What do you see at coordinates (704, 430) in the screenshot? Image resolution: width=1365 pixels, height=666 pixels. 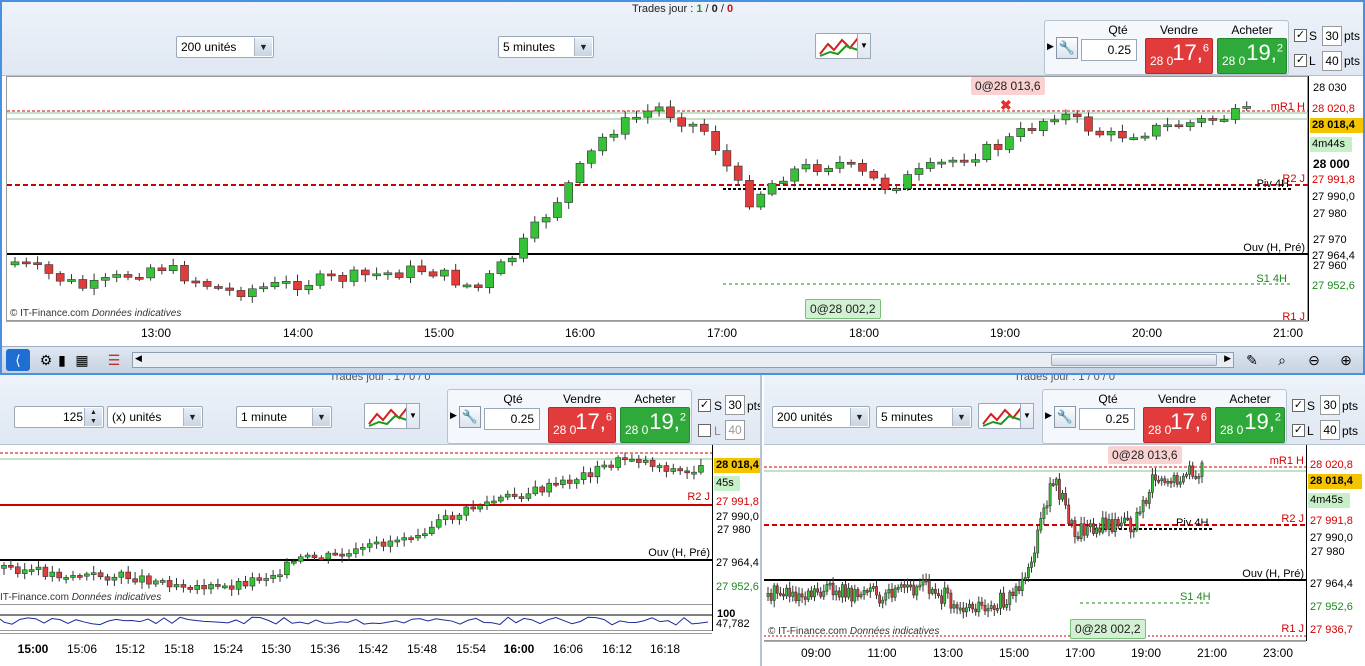 I see `limit-checkbox` at bounding box center [704, 430].